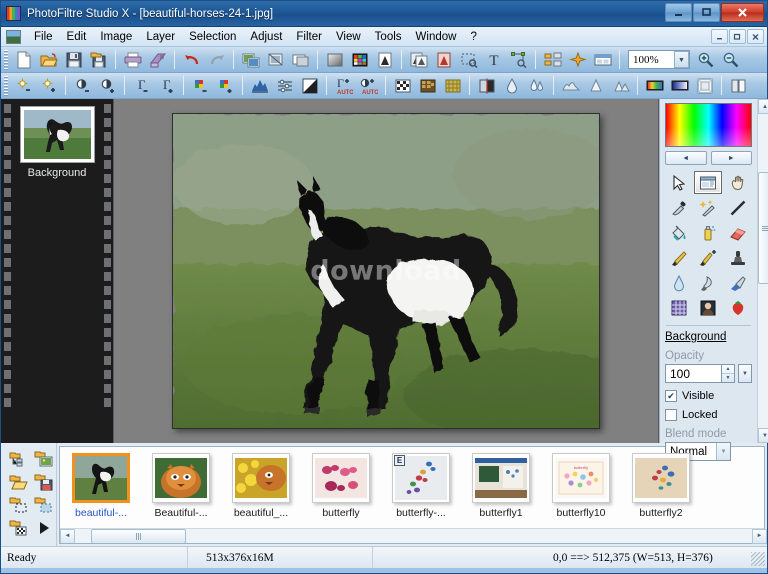 Image resolution: width=768 pixels, height=574 pixels. What do you see at coordinates (620, 86) in the screenshot?
I see `noise-icon` at bounding box center [620, 86].